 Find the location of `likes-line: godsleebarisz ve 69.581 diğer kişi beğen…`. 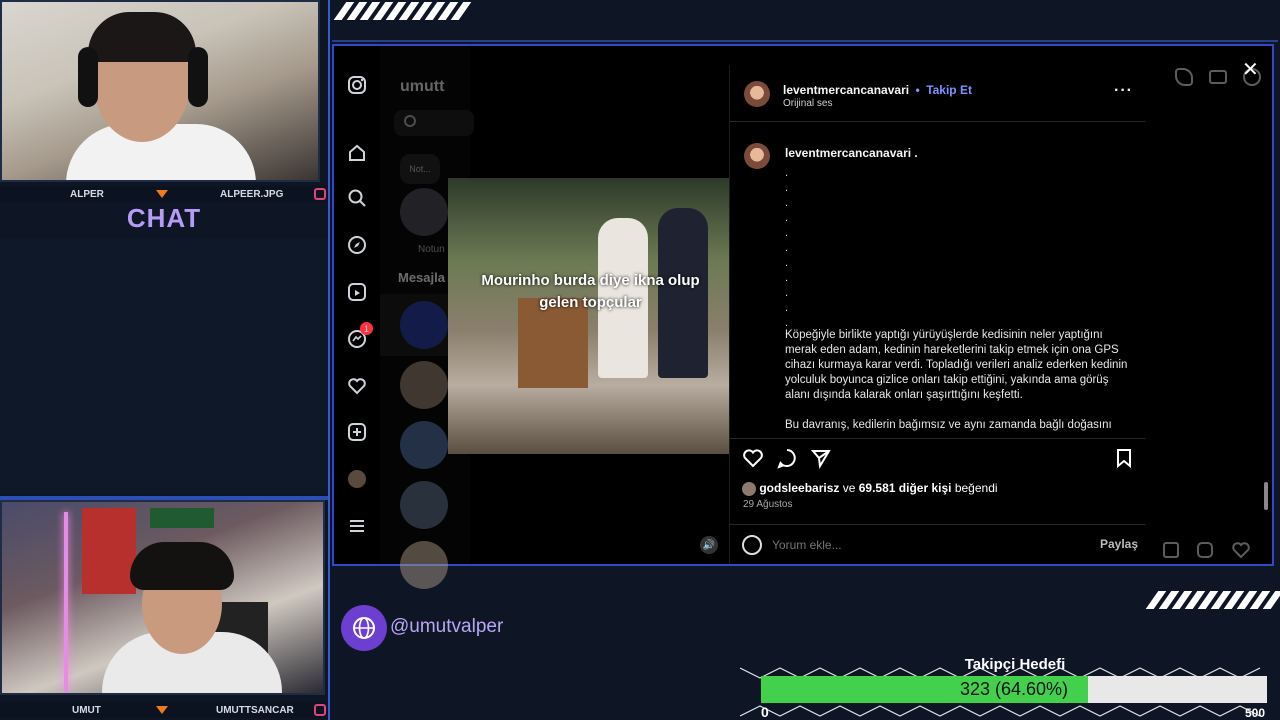

likes-line: godsleebarisz ve 69.581 diğer kişi beğen… is located at coordinates (870, 488).